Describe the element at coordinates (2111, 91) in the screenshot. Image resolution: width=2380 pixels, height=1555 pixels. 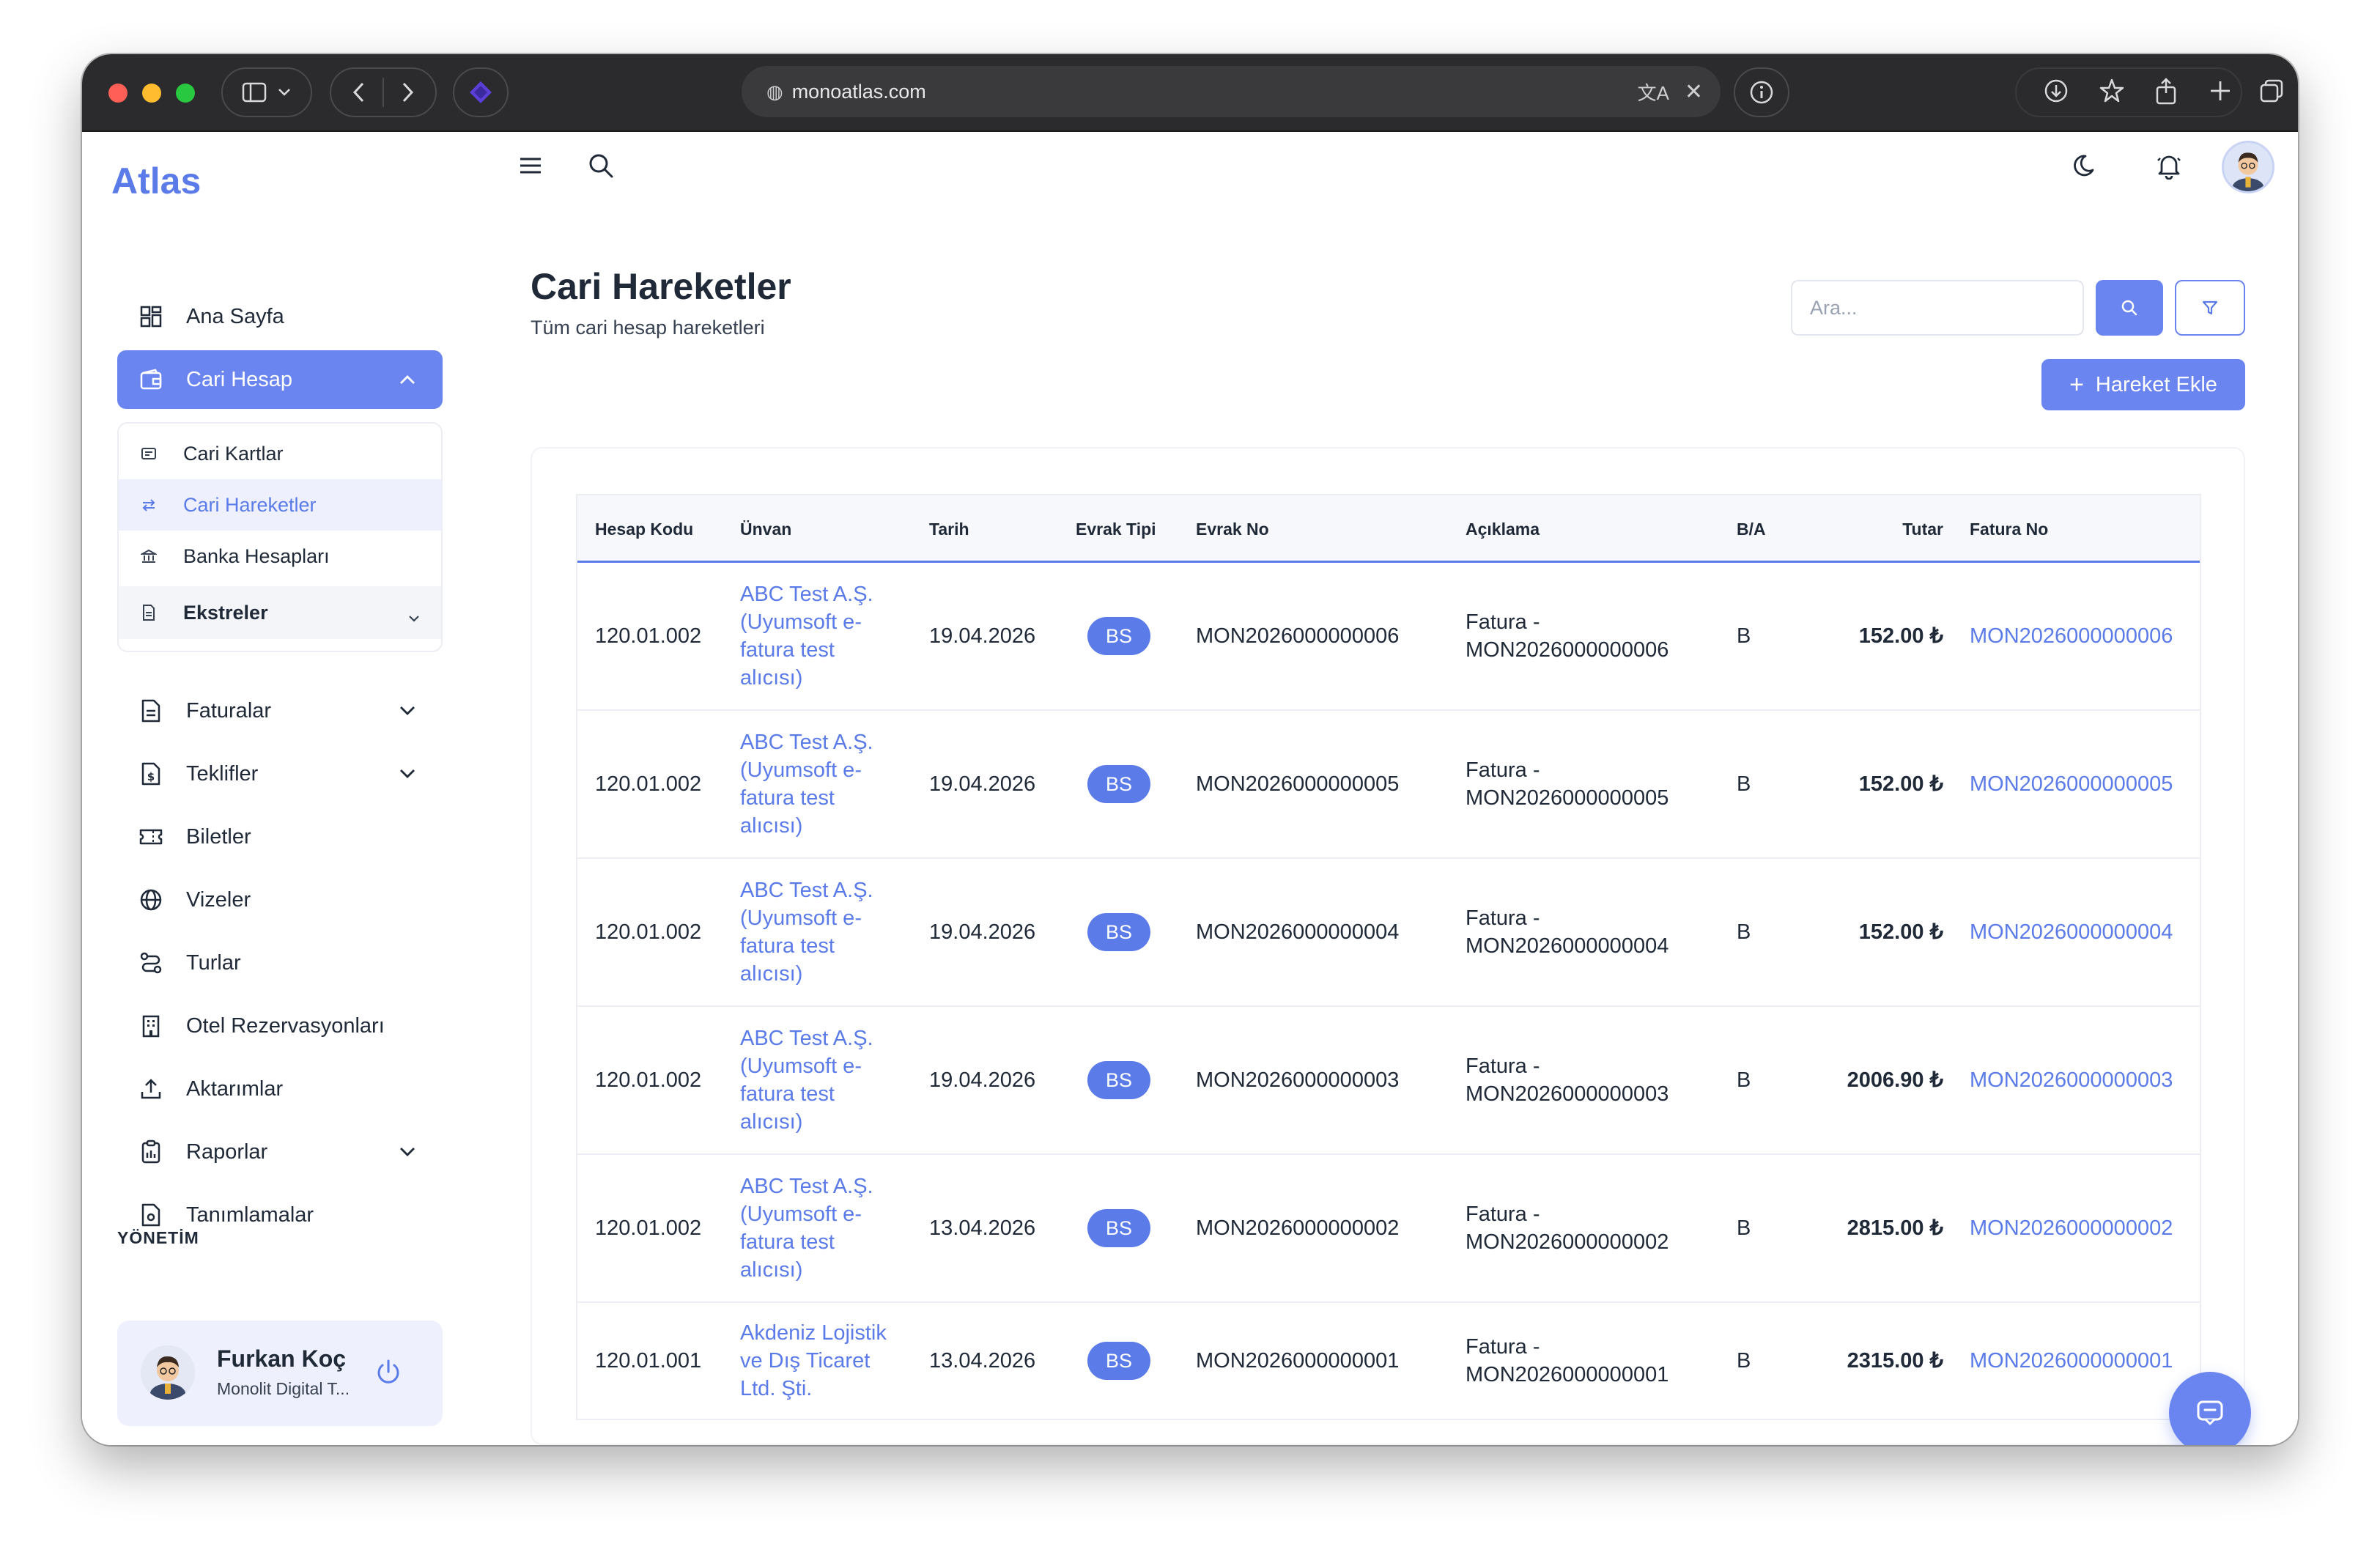
I see `bookmark-star-icon` at that location.